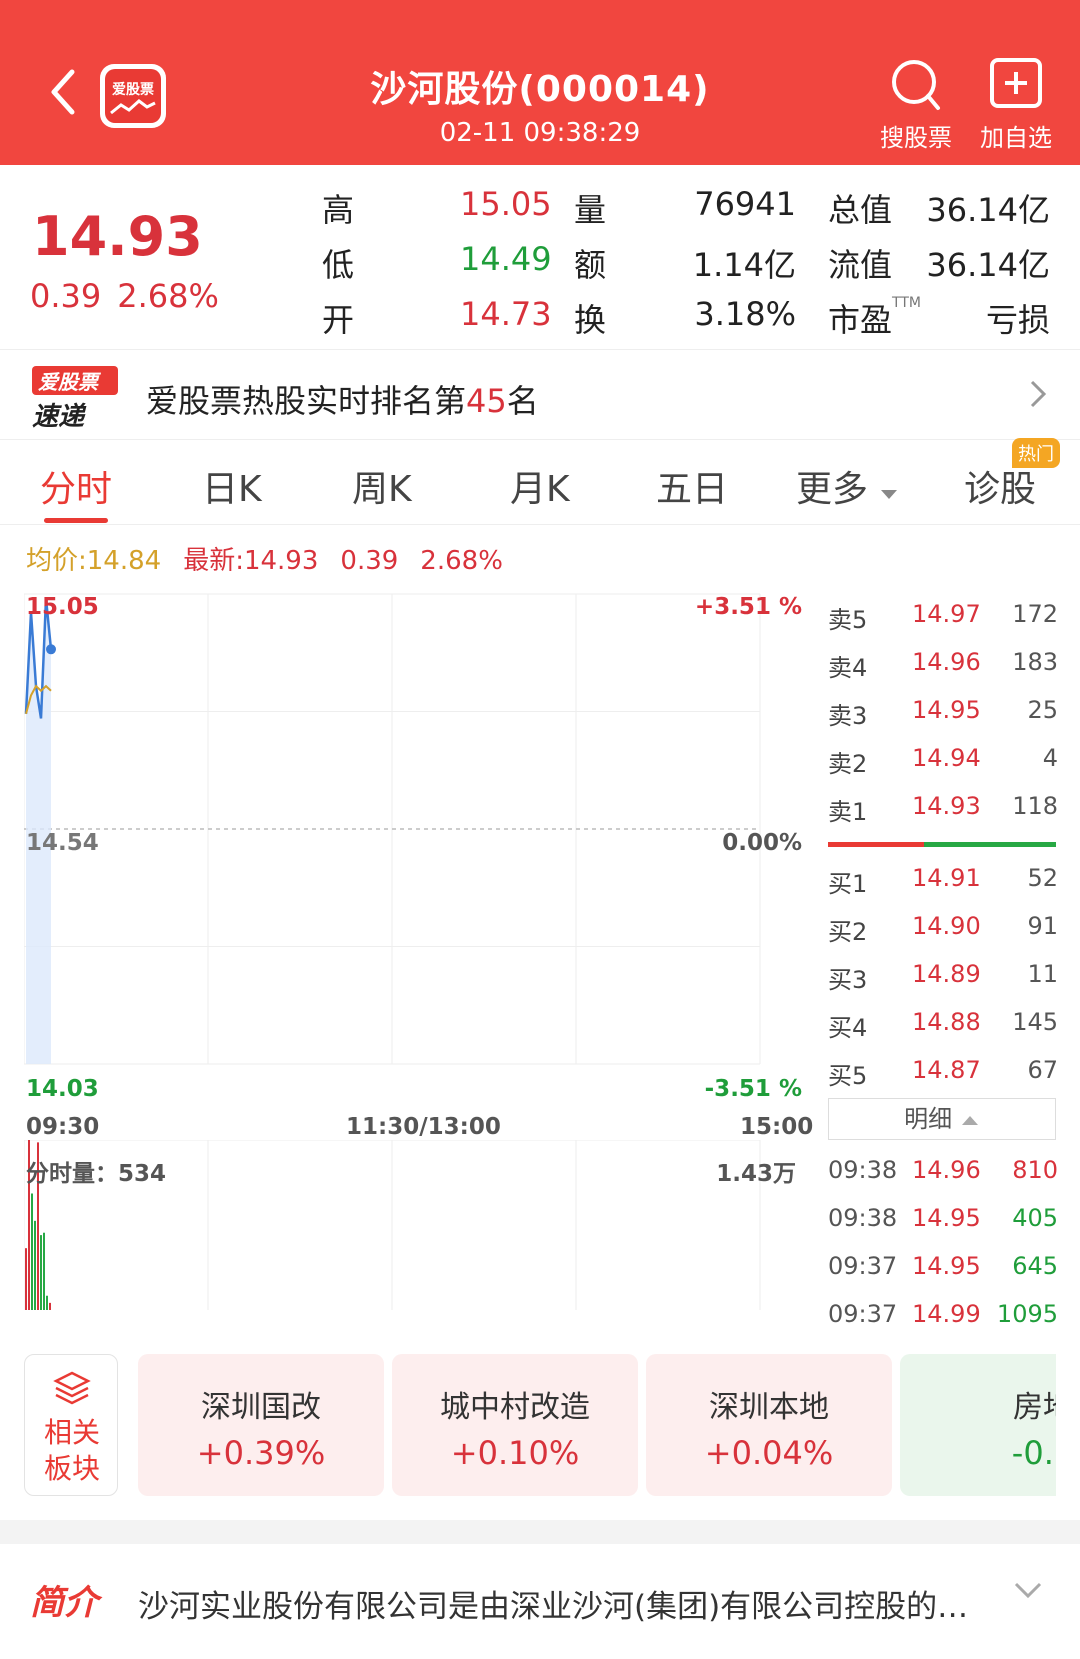 The height and width of the screenshot is (1659, 1080). I want to click on stat-volume: 76941, so click(745, 204).